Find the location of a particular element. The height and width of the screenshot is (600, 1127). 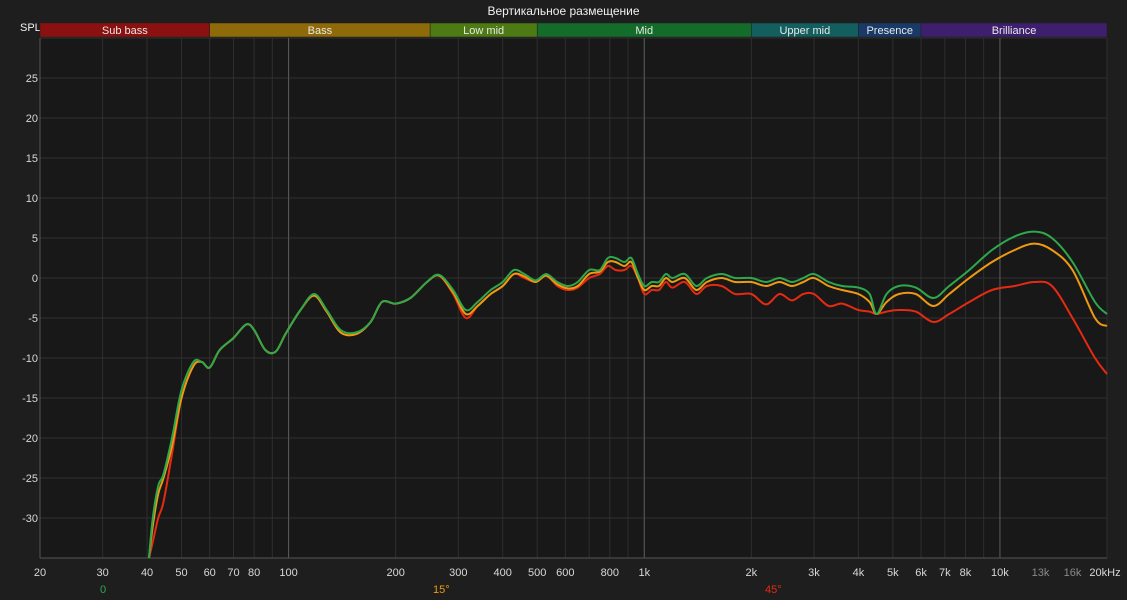

y-tick-label: 15 is located at coordinates (32, 159).